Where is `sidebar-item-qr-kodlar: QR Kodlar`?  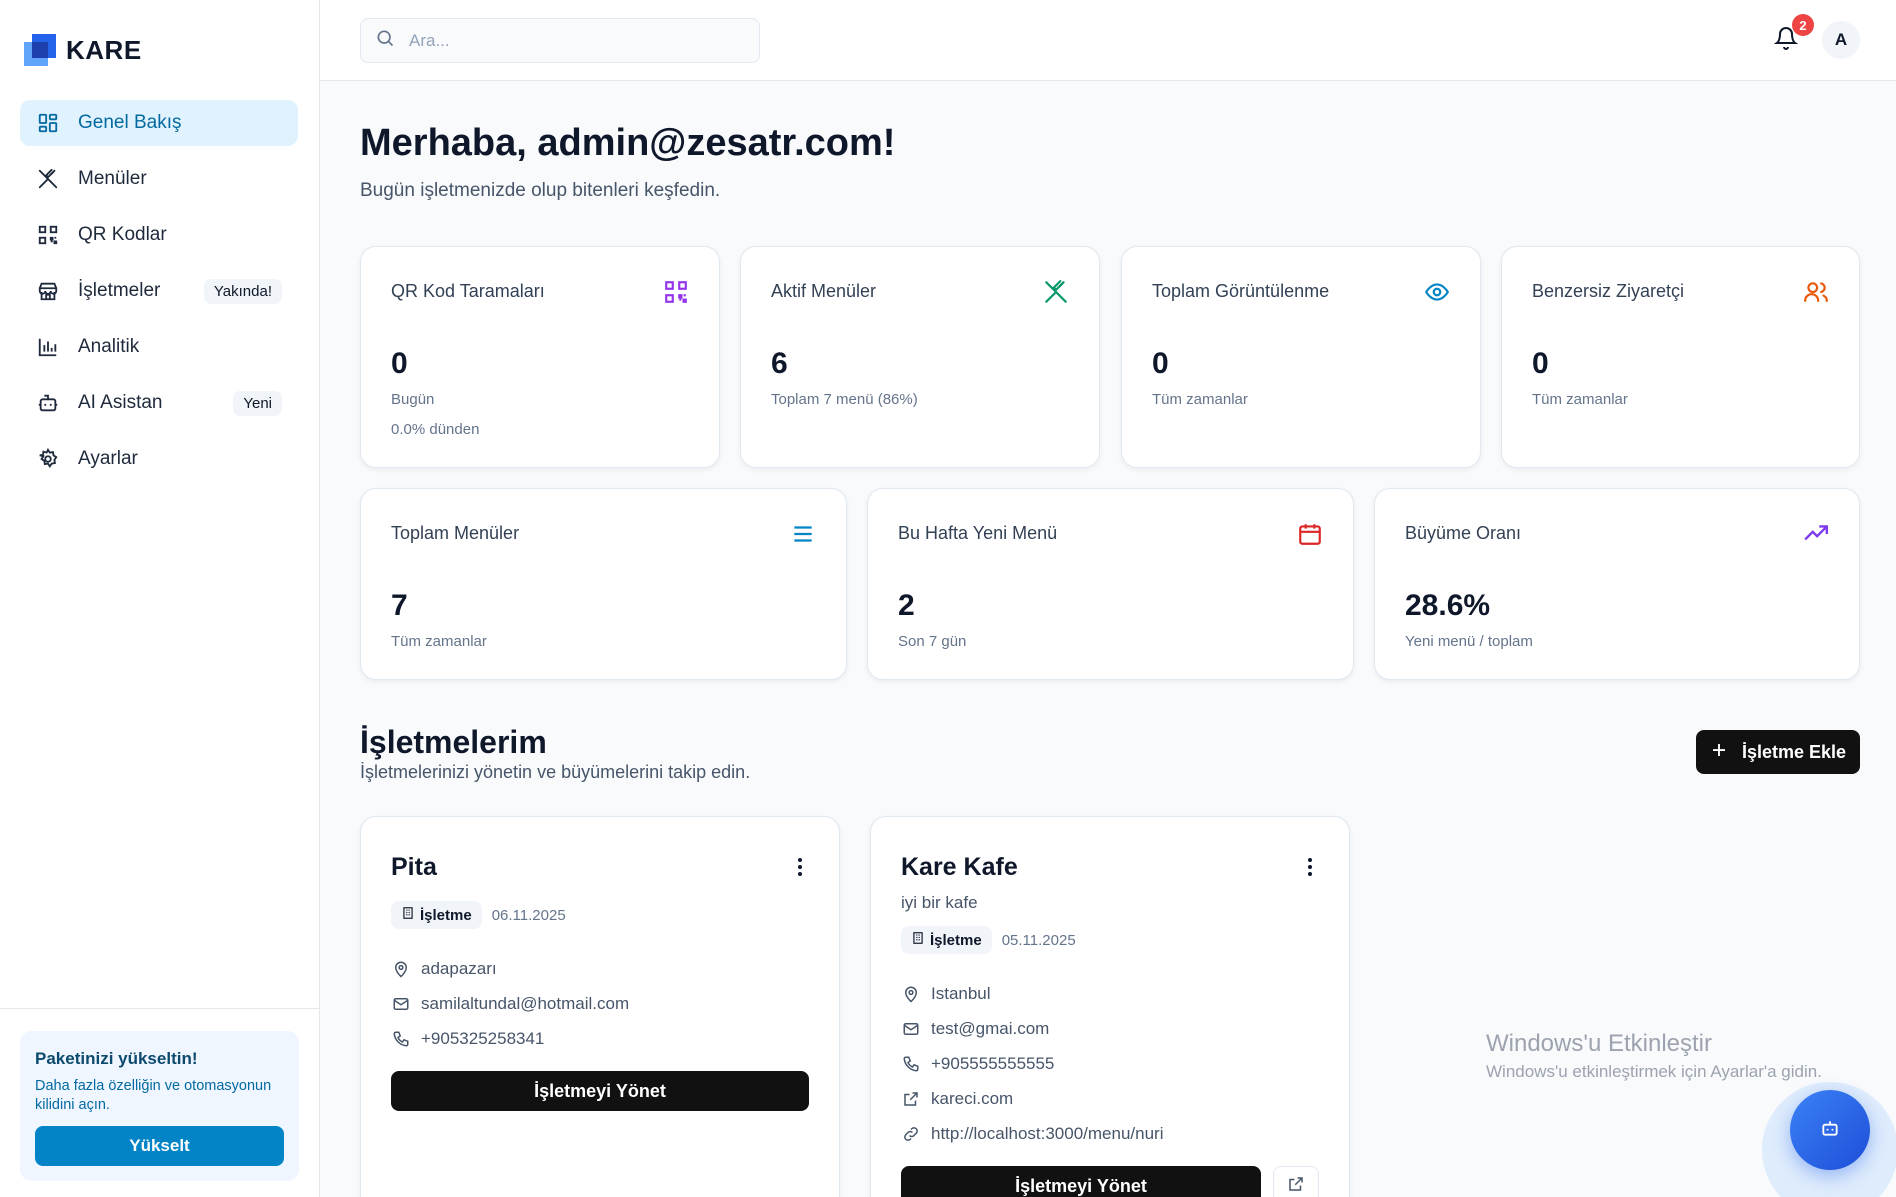
sidebar-item-qr-kodlar: QR Kodlar is located at coordinates (159, 235).